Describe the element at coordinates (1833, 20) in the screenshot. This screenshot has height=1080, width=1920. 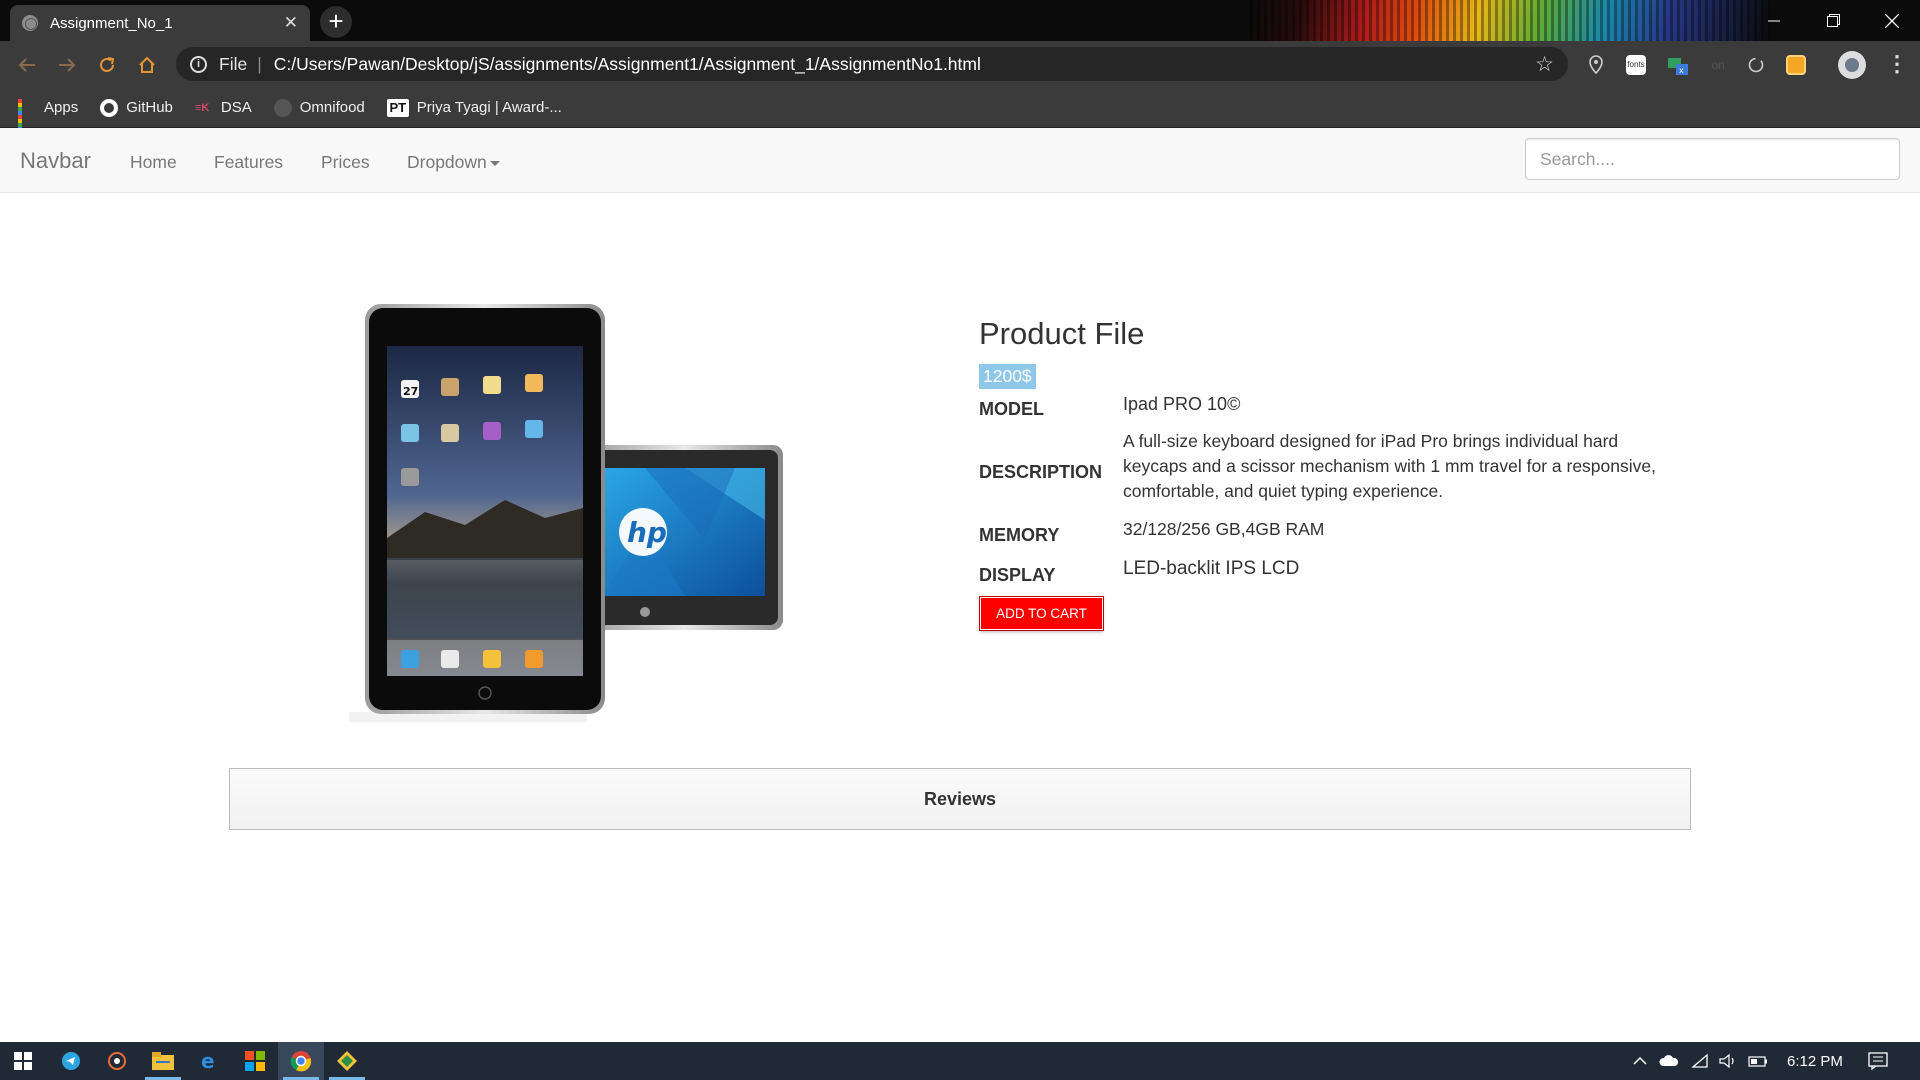
I see `restore-icon` at that location.